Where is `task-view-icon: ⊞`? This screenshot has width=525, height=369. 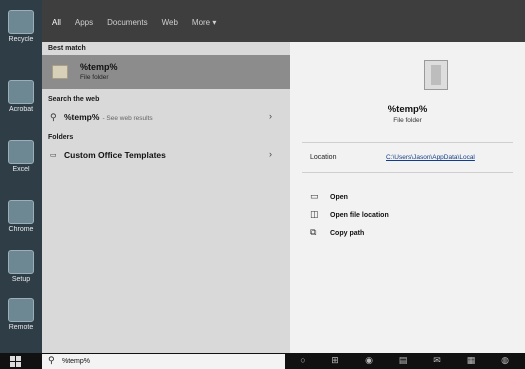 task-view-icon: ⊞ is located at coordinates (335, 361).